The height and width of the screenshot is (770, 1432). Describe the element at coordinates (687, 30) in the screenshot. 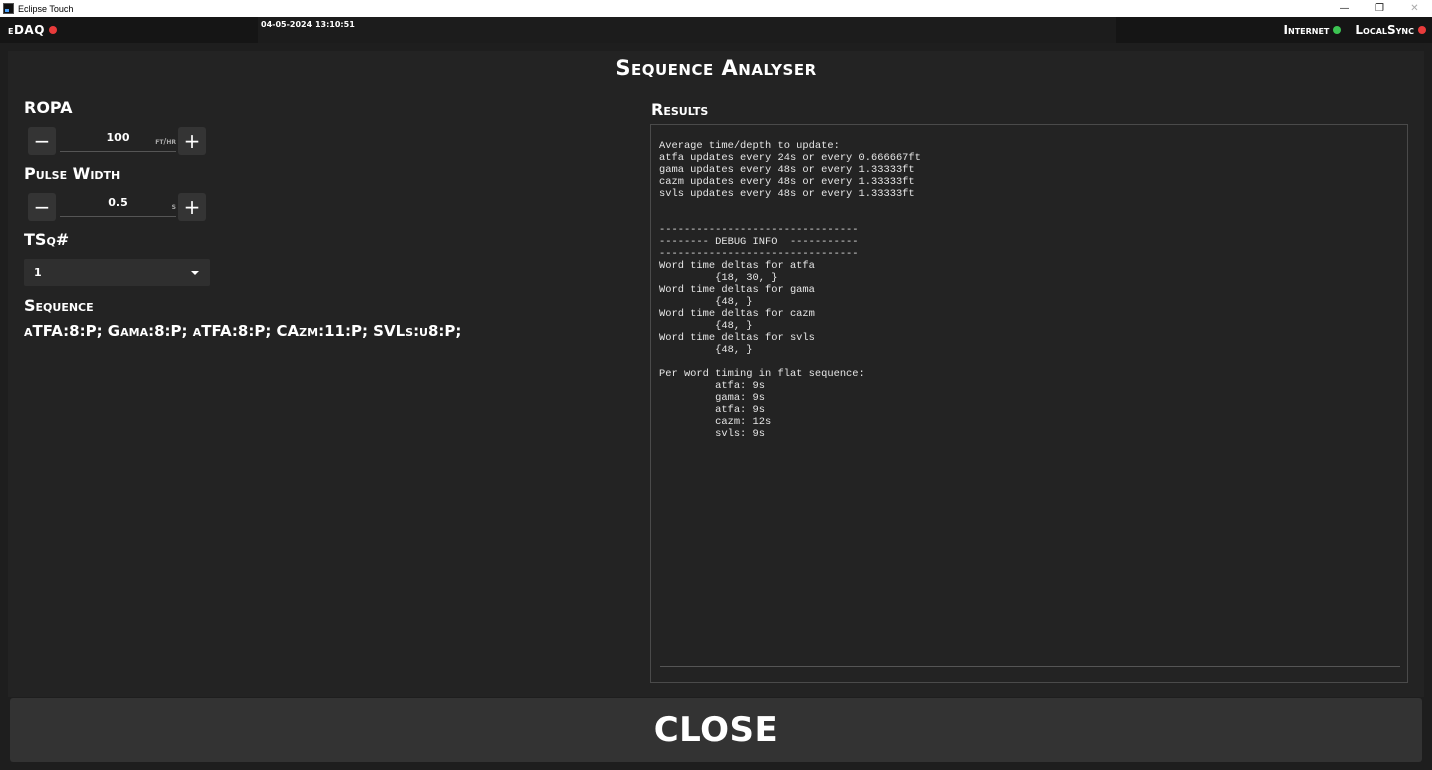

I see `header-center: 04-05-2024 13:10:51` at that location.